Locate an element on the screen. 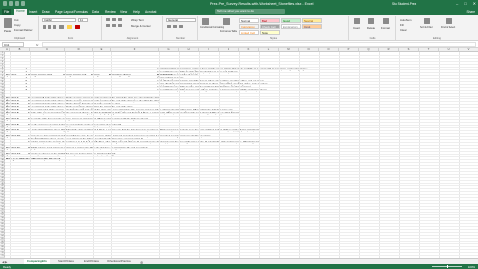  style-linked-cell: Linked Cell is located at coordinates (249, 32).